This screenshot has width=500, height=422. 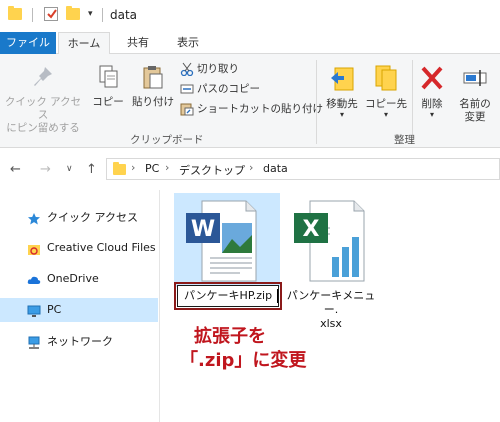 I want to click on delete-x-icon, so click(x=432, y=78).